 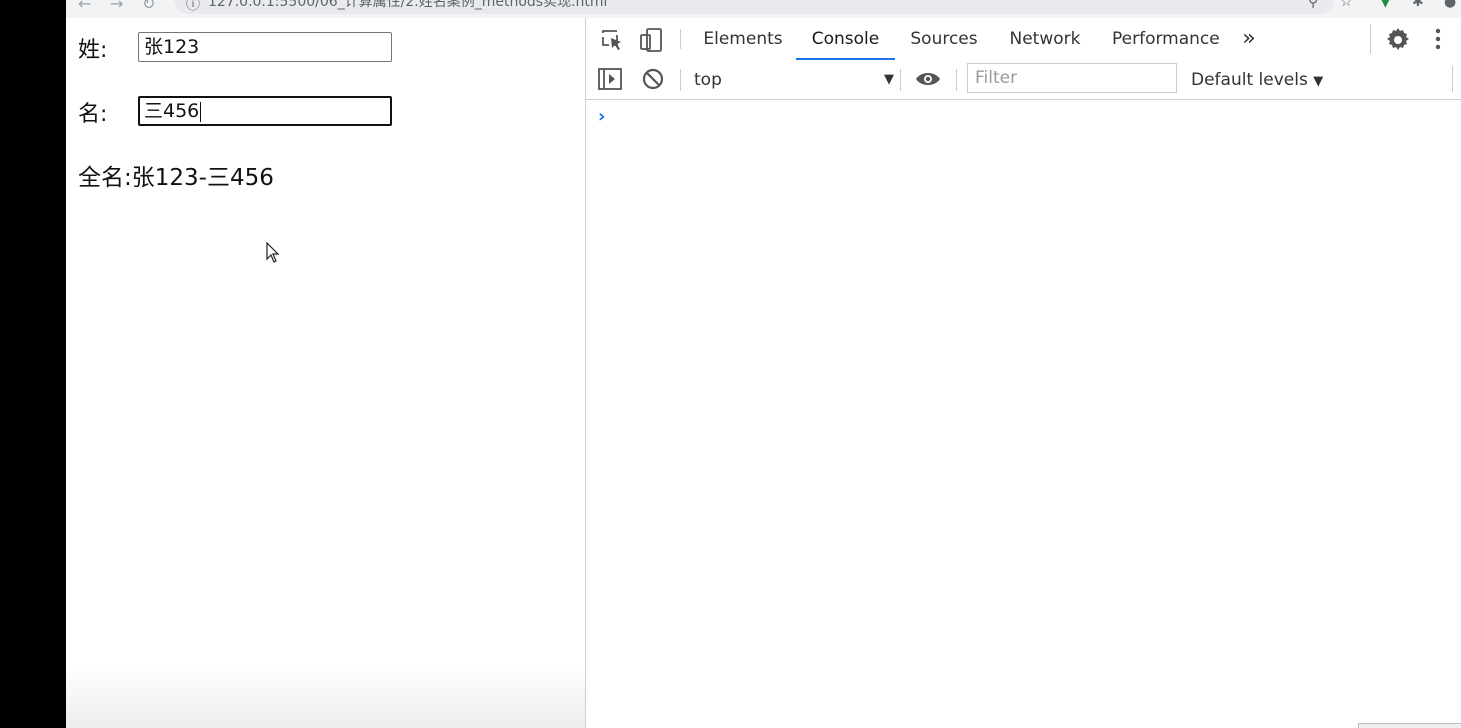 What do you see at coordinates (93, 114) in the screenshot?
I see `first-name-label: 名:` at bounding box center [93, 114].